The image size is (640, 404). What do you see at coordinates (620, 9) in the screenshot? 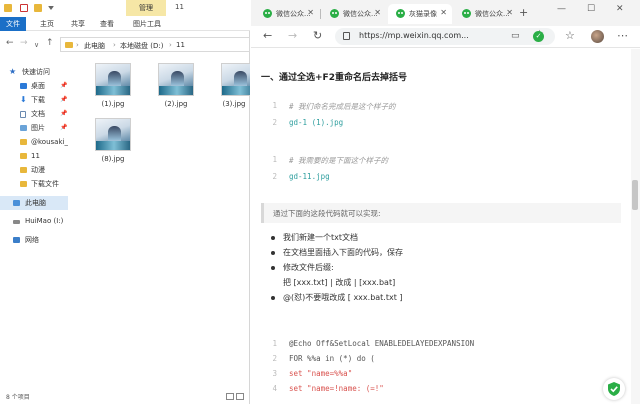
I see `close-window-button: ✕` at bounding box center [620, 9].